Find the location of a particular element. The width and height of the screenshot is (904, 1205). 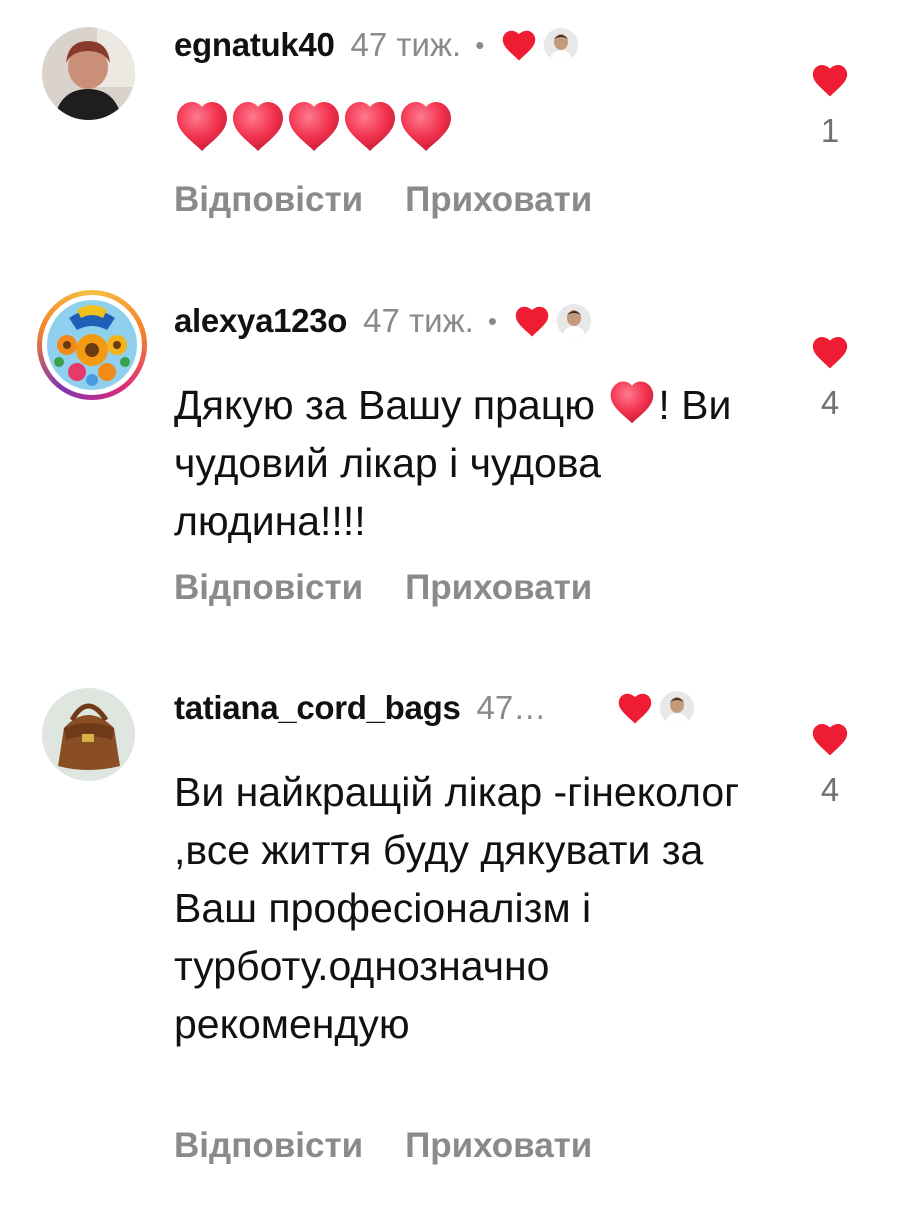

avatar-flowers-image is located at coordinates (92, 345).